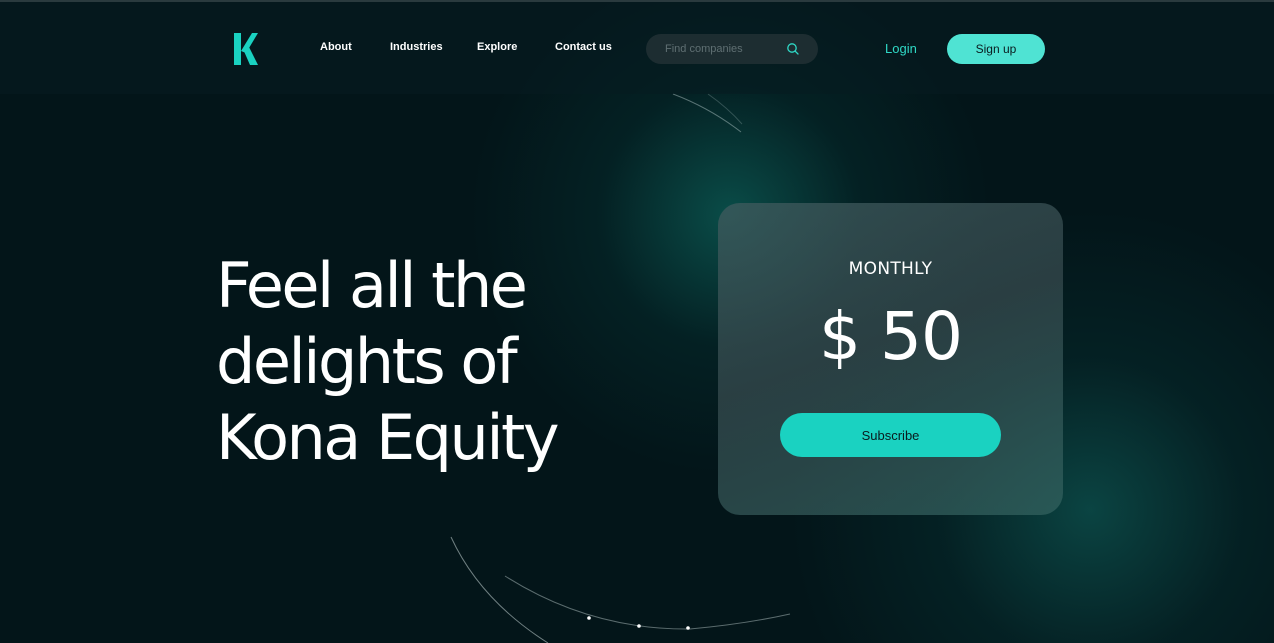 Image resolution: width=1274 pixels, height=643 pixels. What do you see at coordinates (416, 47) in the screenshot?
I see `nav-industries: Industries` at bounding box center [416, 47].